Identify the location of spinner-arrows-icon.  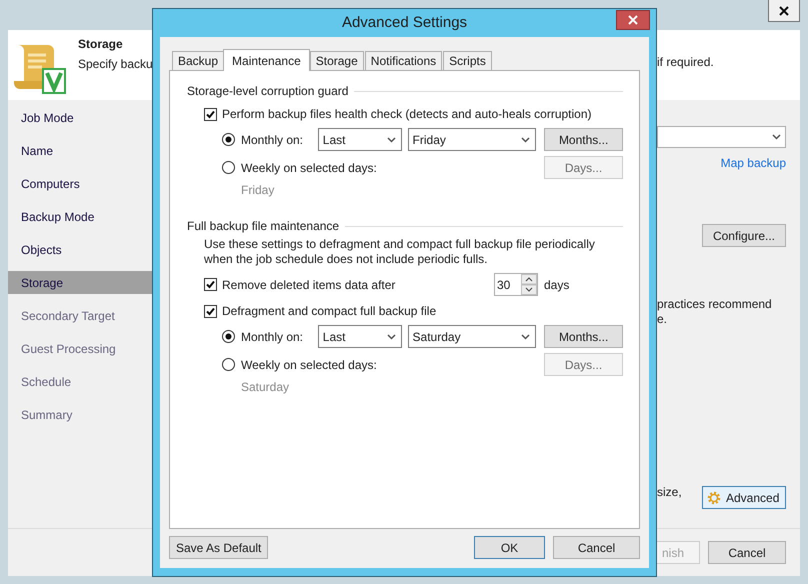
(529, 284).